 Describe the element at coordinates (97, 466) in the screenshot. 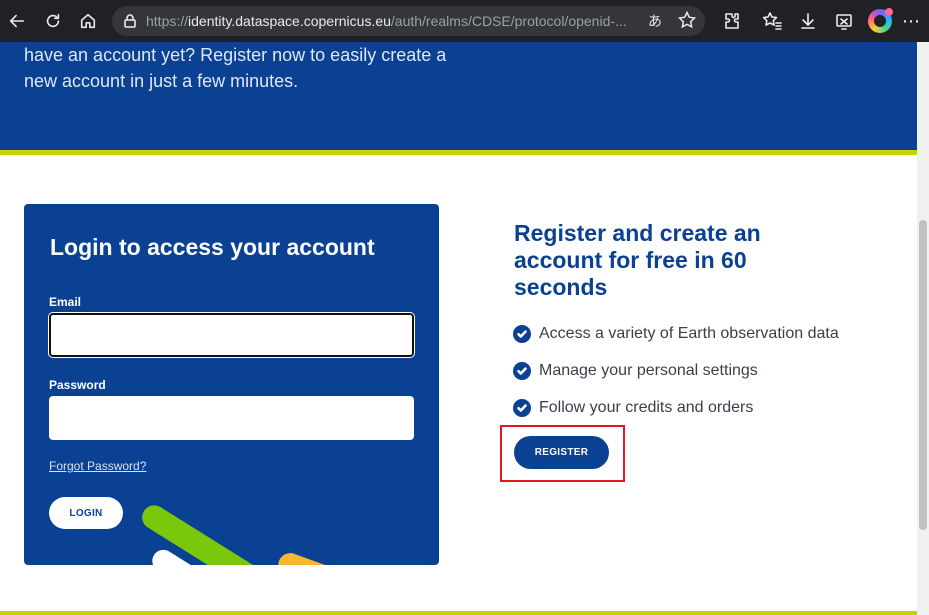

I see `forgot-password-link: Forgot Password?` at that location.